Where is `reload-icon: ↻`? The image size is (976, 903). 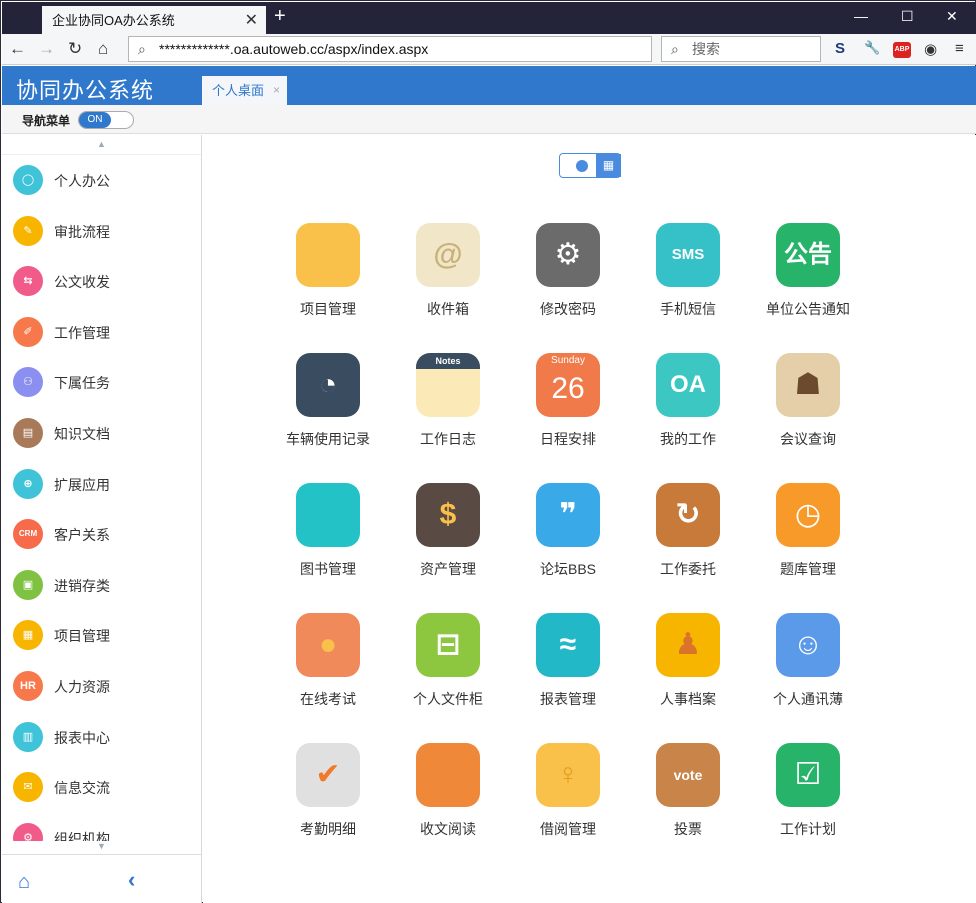
reload-icon: ↻ is located at coordinates (75, 49).